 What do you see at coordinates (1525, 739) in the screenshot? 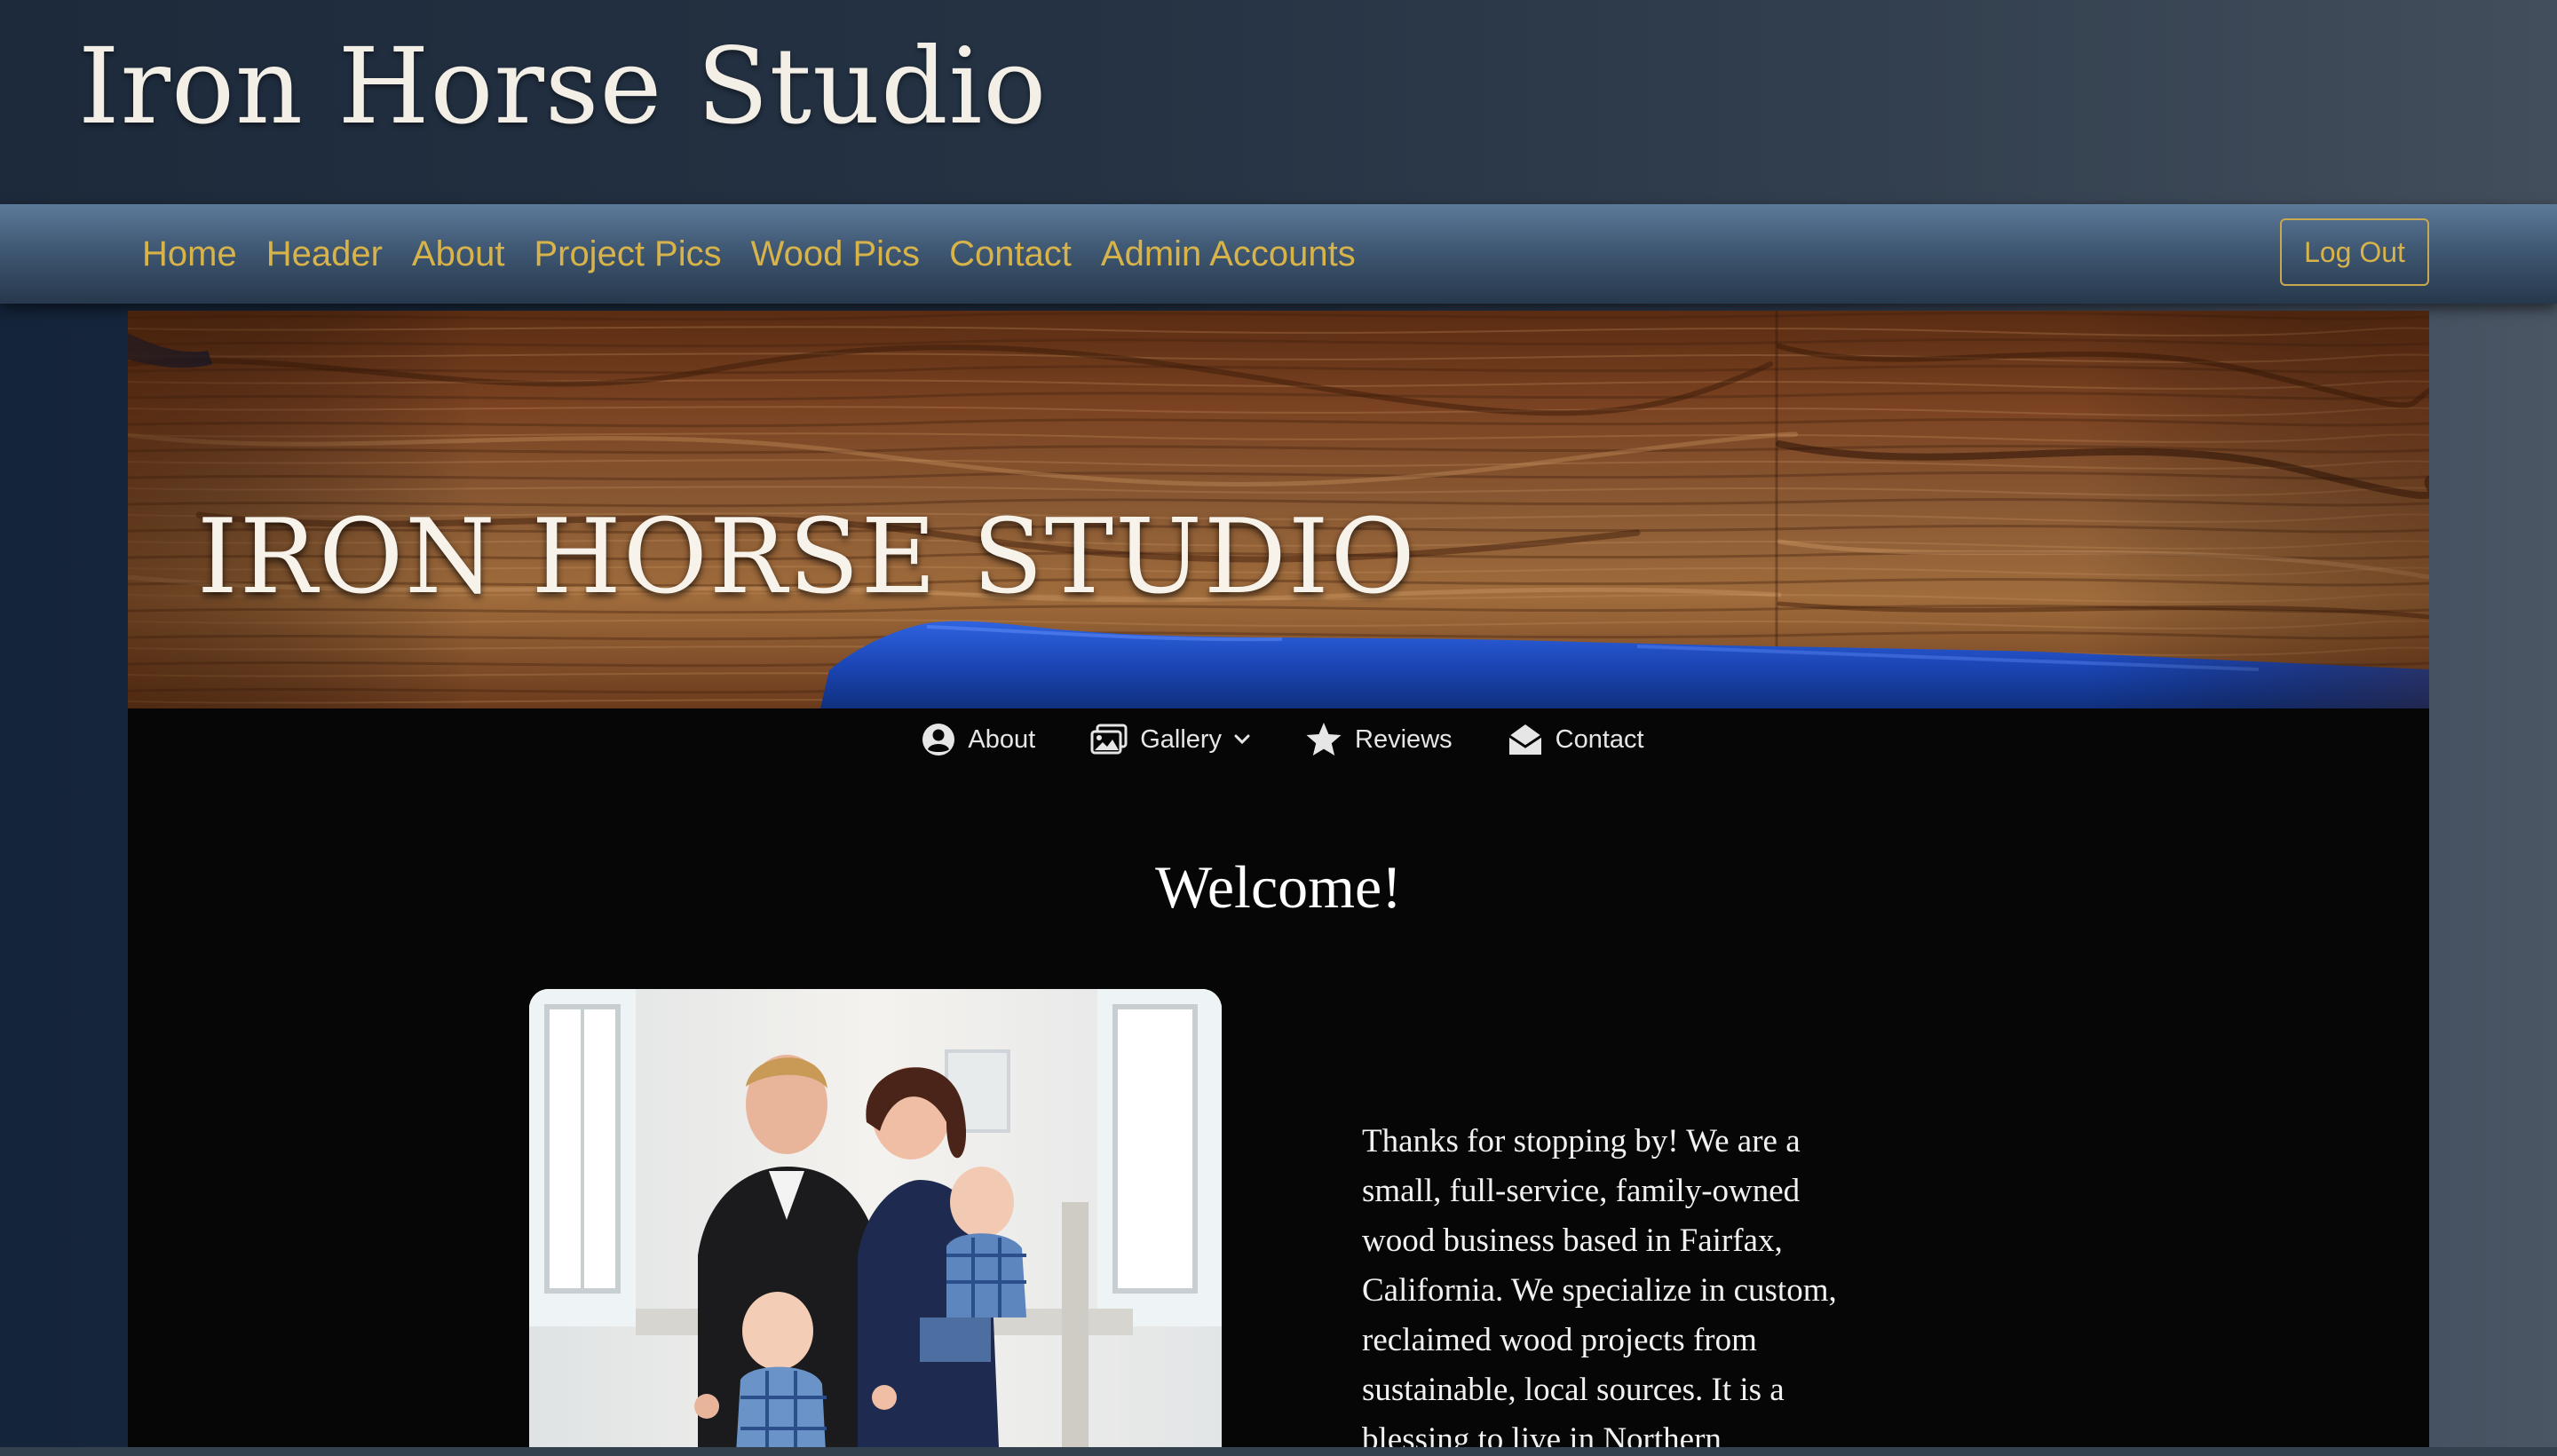
I see `envelope-open-icon` at bounding box center [1525, 739].